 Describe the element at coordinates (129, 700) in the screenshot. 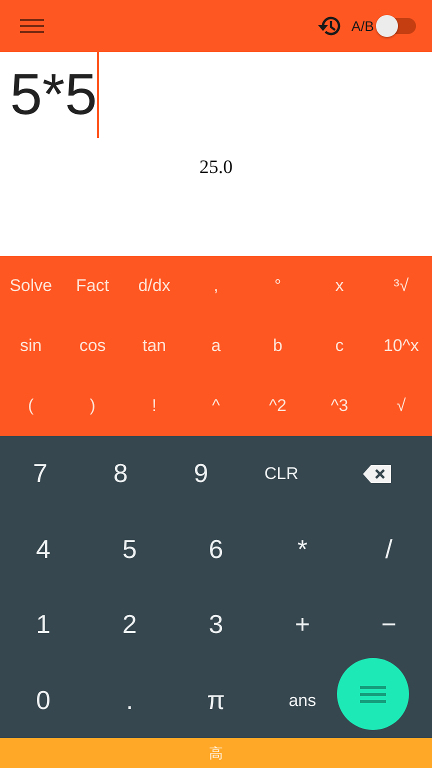

I see `key: .` at that location.